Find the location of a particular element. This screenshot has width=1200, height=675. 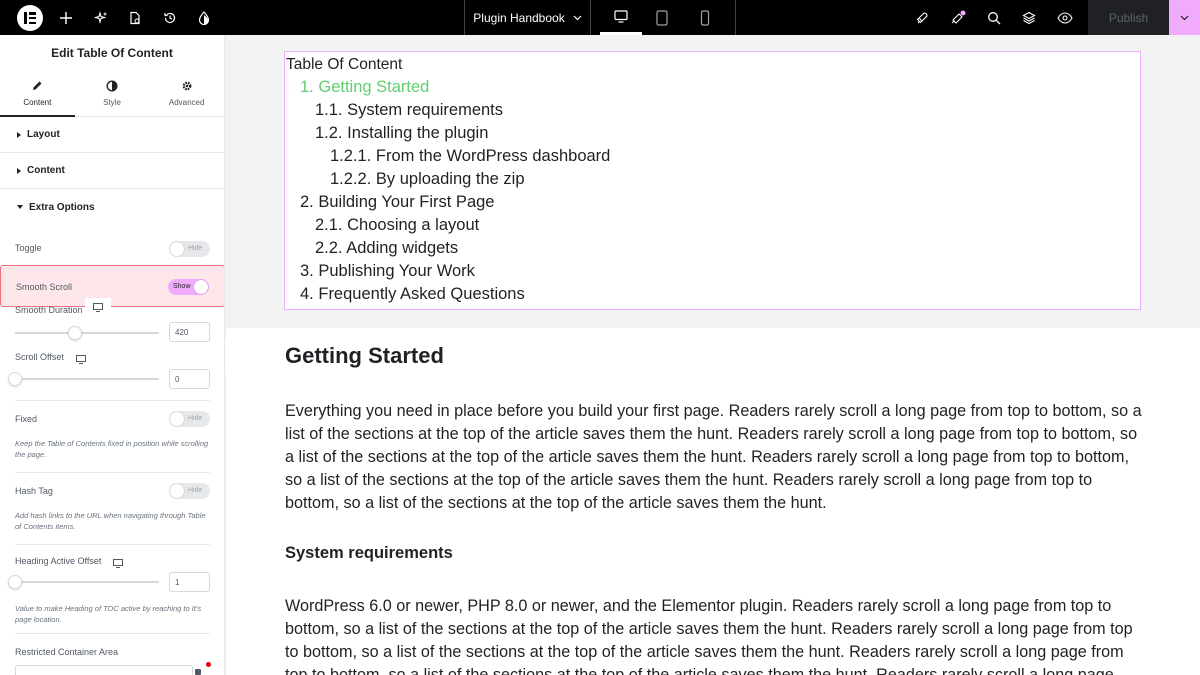

tab-advanced: Advanced is located at coordinates (186, 93).